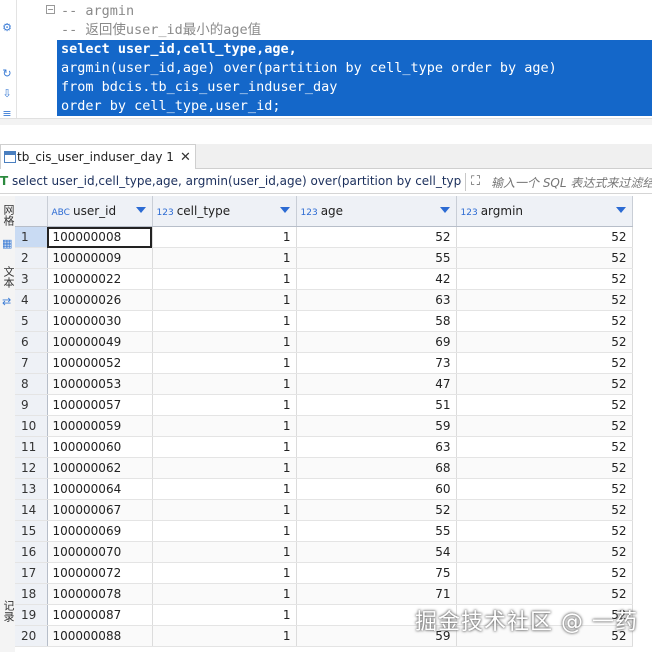 This screenshot has height=652, width=652. I want to click on user-id-cell: 100000059, so click(100, 426).